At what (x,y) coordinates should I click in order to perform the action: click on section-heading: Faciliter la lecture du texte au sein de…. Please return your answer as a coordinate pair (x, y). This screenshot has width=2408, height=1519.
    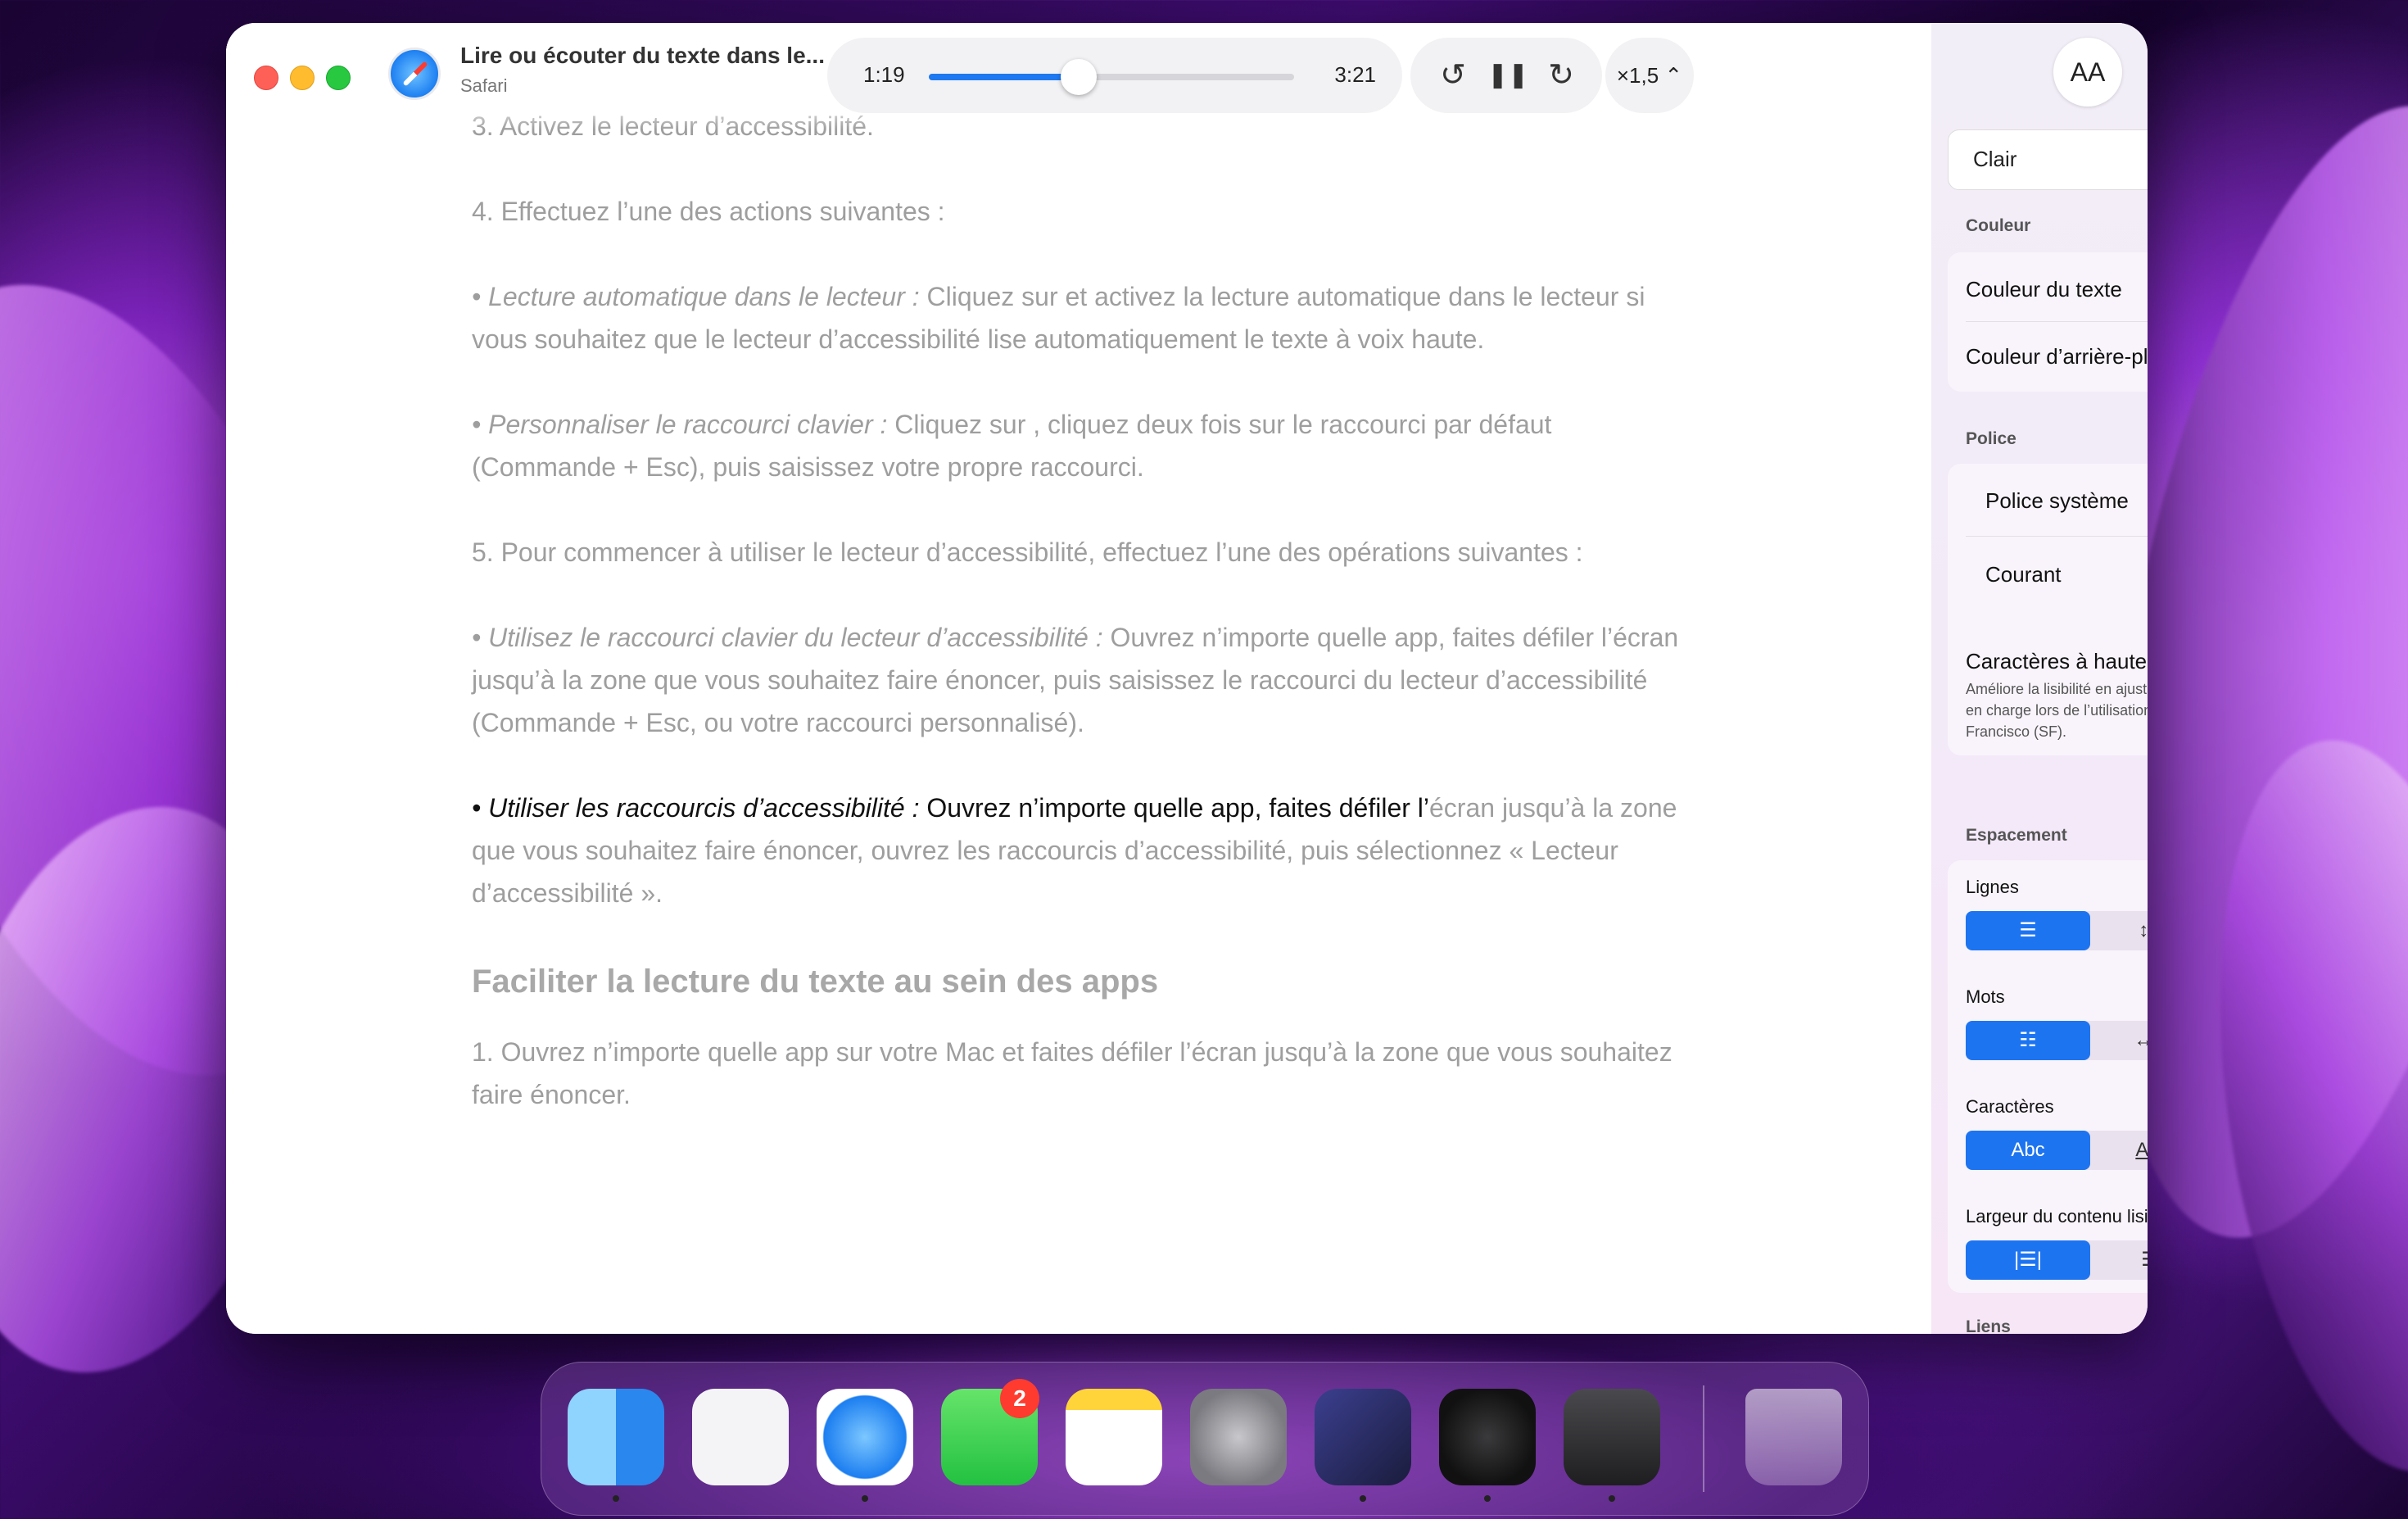
    Looking at the image, I should click on (815, 982).